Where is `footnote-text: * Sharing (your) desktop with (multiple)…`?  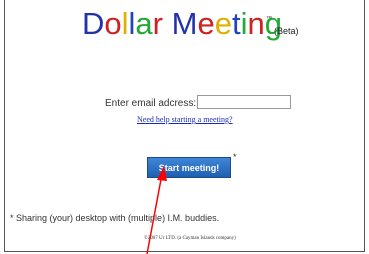
footnote-text: * Sharing (your) desktop with (multiple)… is located at coordinates (115, 218).